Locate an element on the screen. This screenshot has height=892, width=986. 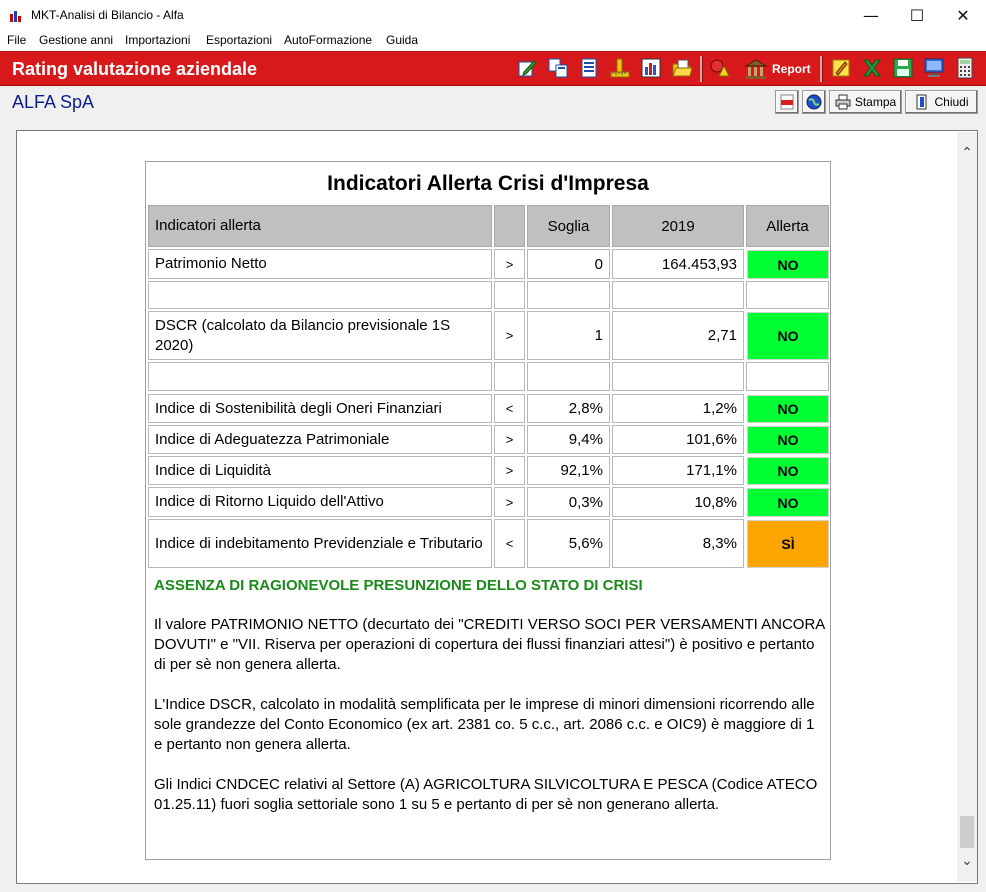
report-button: Report is located at coordinates (777, 69).